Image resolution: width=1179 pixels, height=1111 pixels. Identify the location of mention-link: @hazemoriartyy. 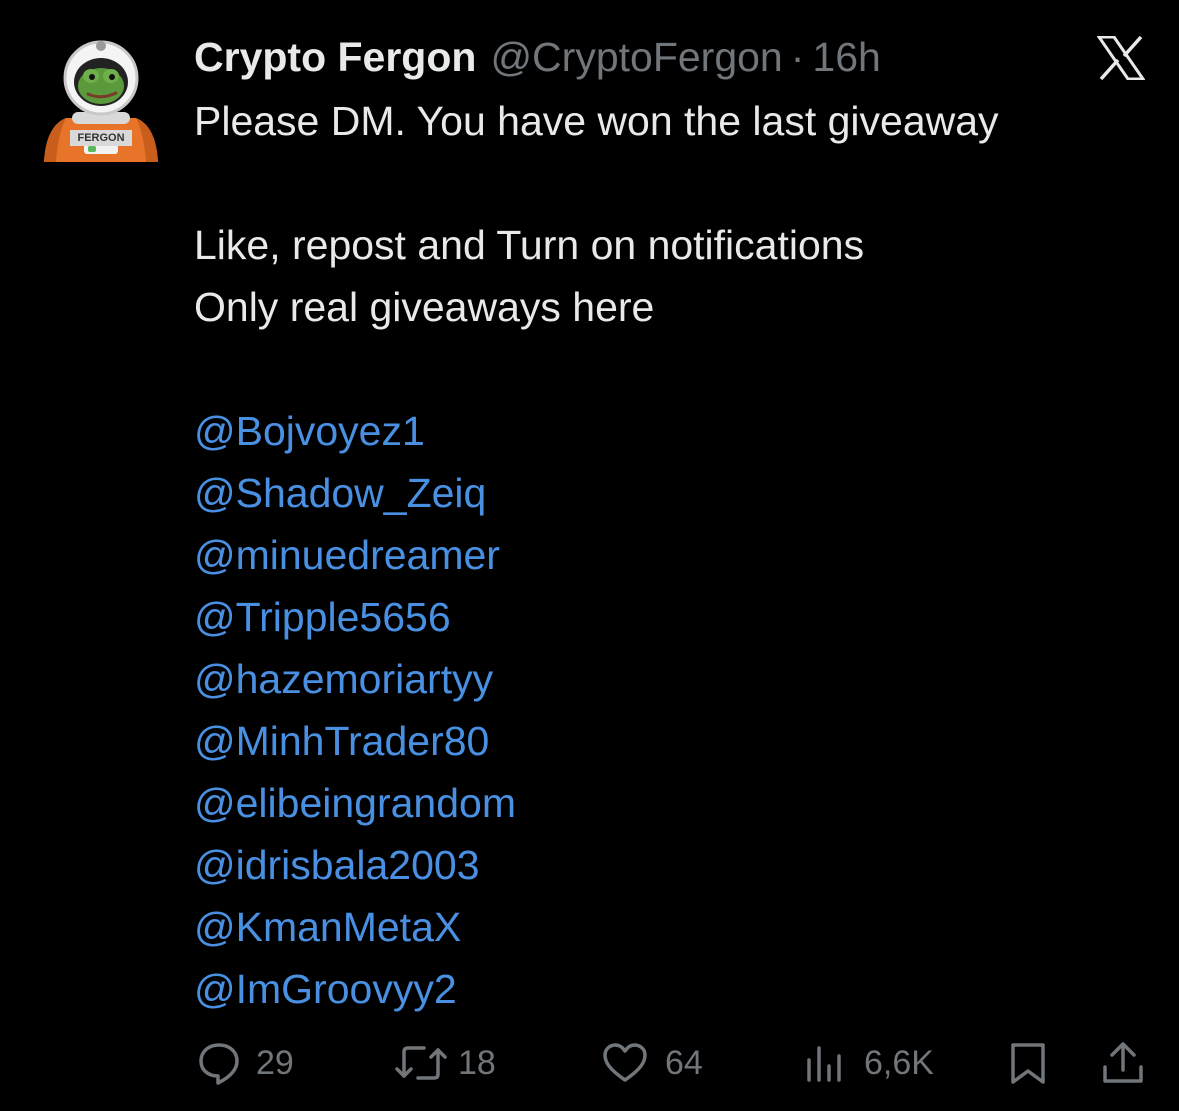
(674, 679).